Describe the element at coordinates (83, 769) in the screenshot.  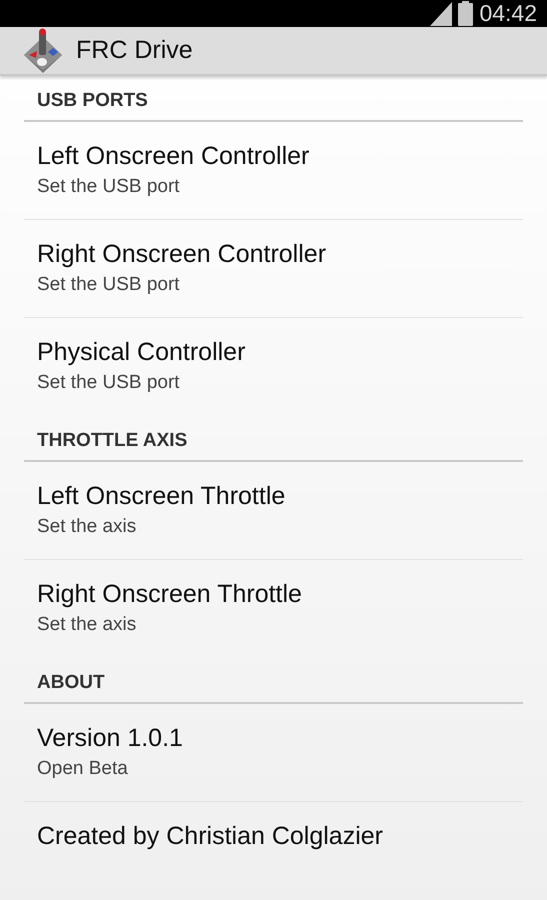
I see `preference-summary: Open Beta` at that location.